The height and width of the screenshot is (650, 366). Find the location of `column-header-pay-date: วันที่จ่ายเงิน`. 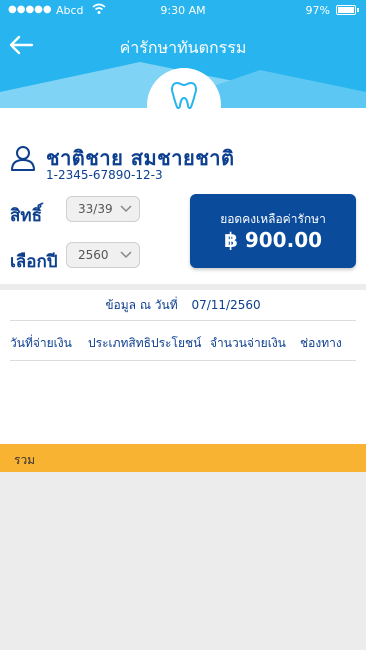

column-header-pay-date: วันที่จ่ายเงิน is located at coordinates (41, 343).